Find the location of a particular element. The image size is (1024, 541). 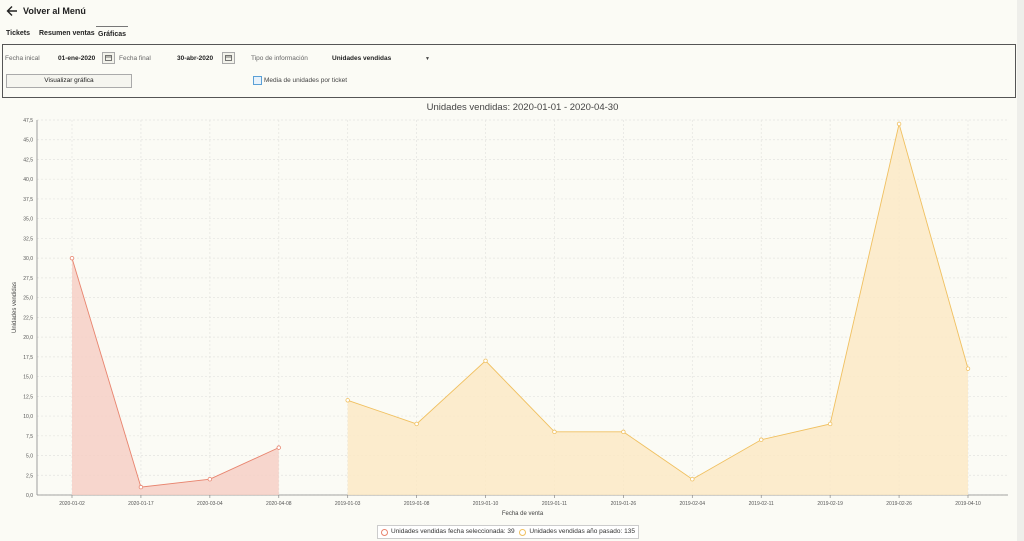

y-tick-label: 45,0 is located at coordinates (28, 141).